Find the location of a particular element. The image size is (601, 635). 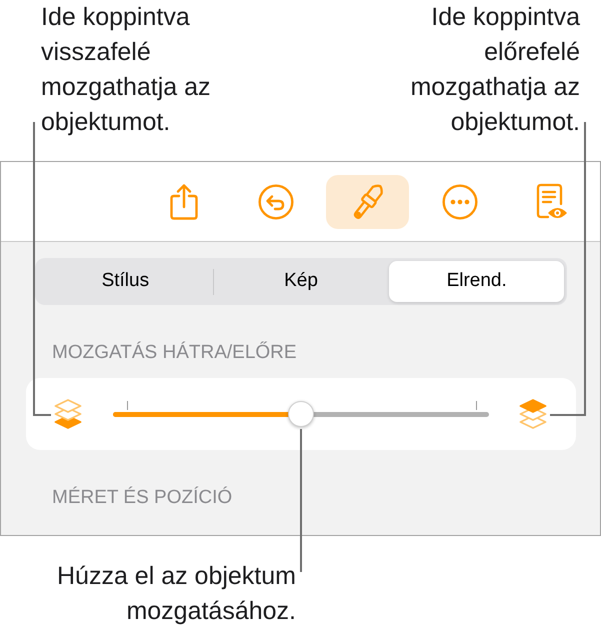

bring-forward-button is located at coordinates (533, 414).